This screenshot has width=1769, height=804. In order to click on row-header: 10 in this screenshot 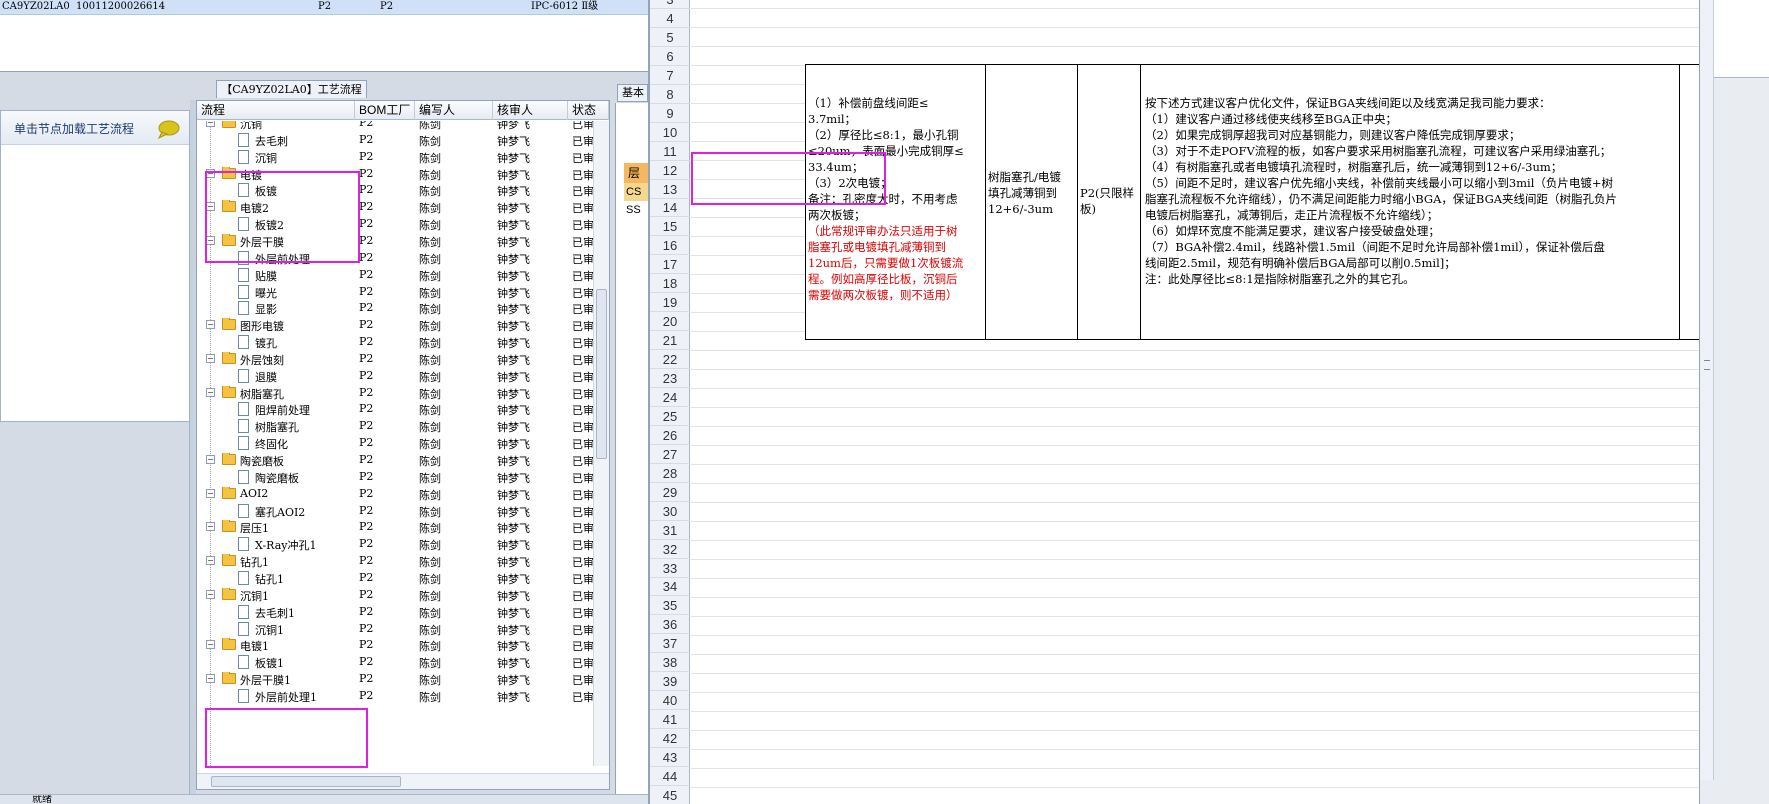, I will do `click(670, 132)`.